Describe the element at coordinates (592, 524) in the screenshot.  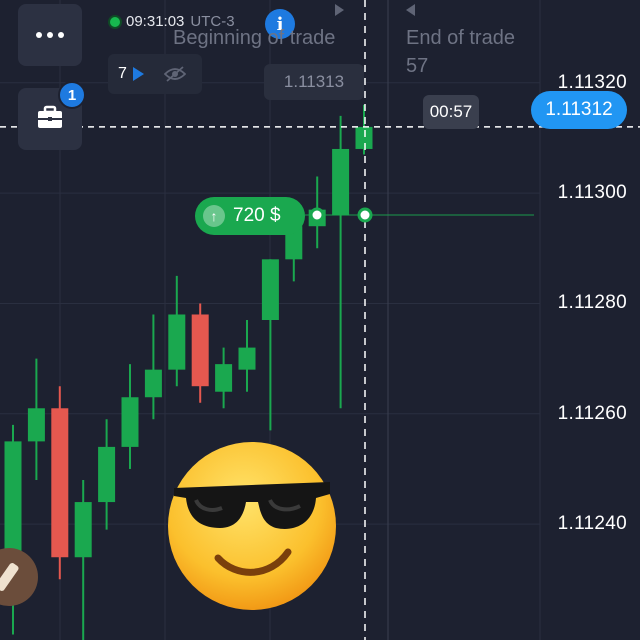
I see `y-tick-label: 1.11240` at that location.